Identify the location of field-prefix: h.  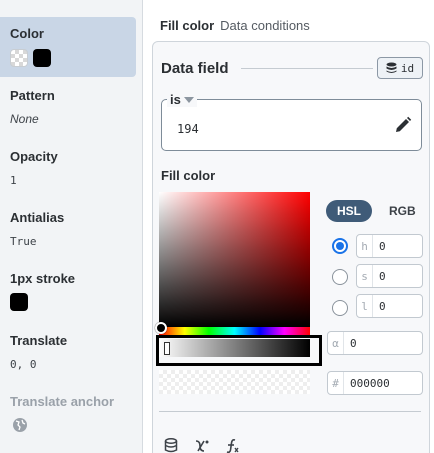
(365, 246).